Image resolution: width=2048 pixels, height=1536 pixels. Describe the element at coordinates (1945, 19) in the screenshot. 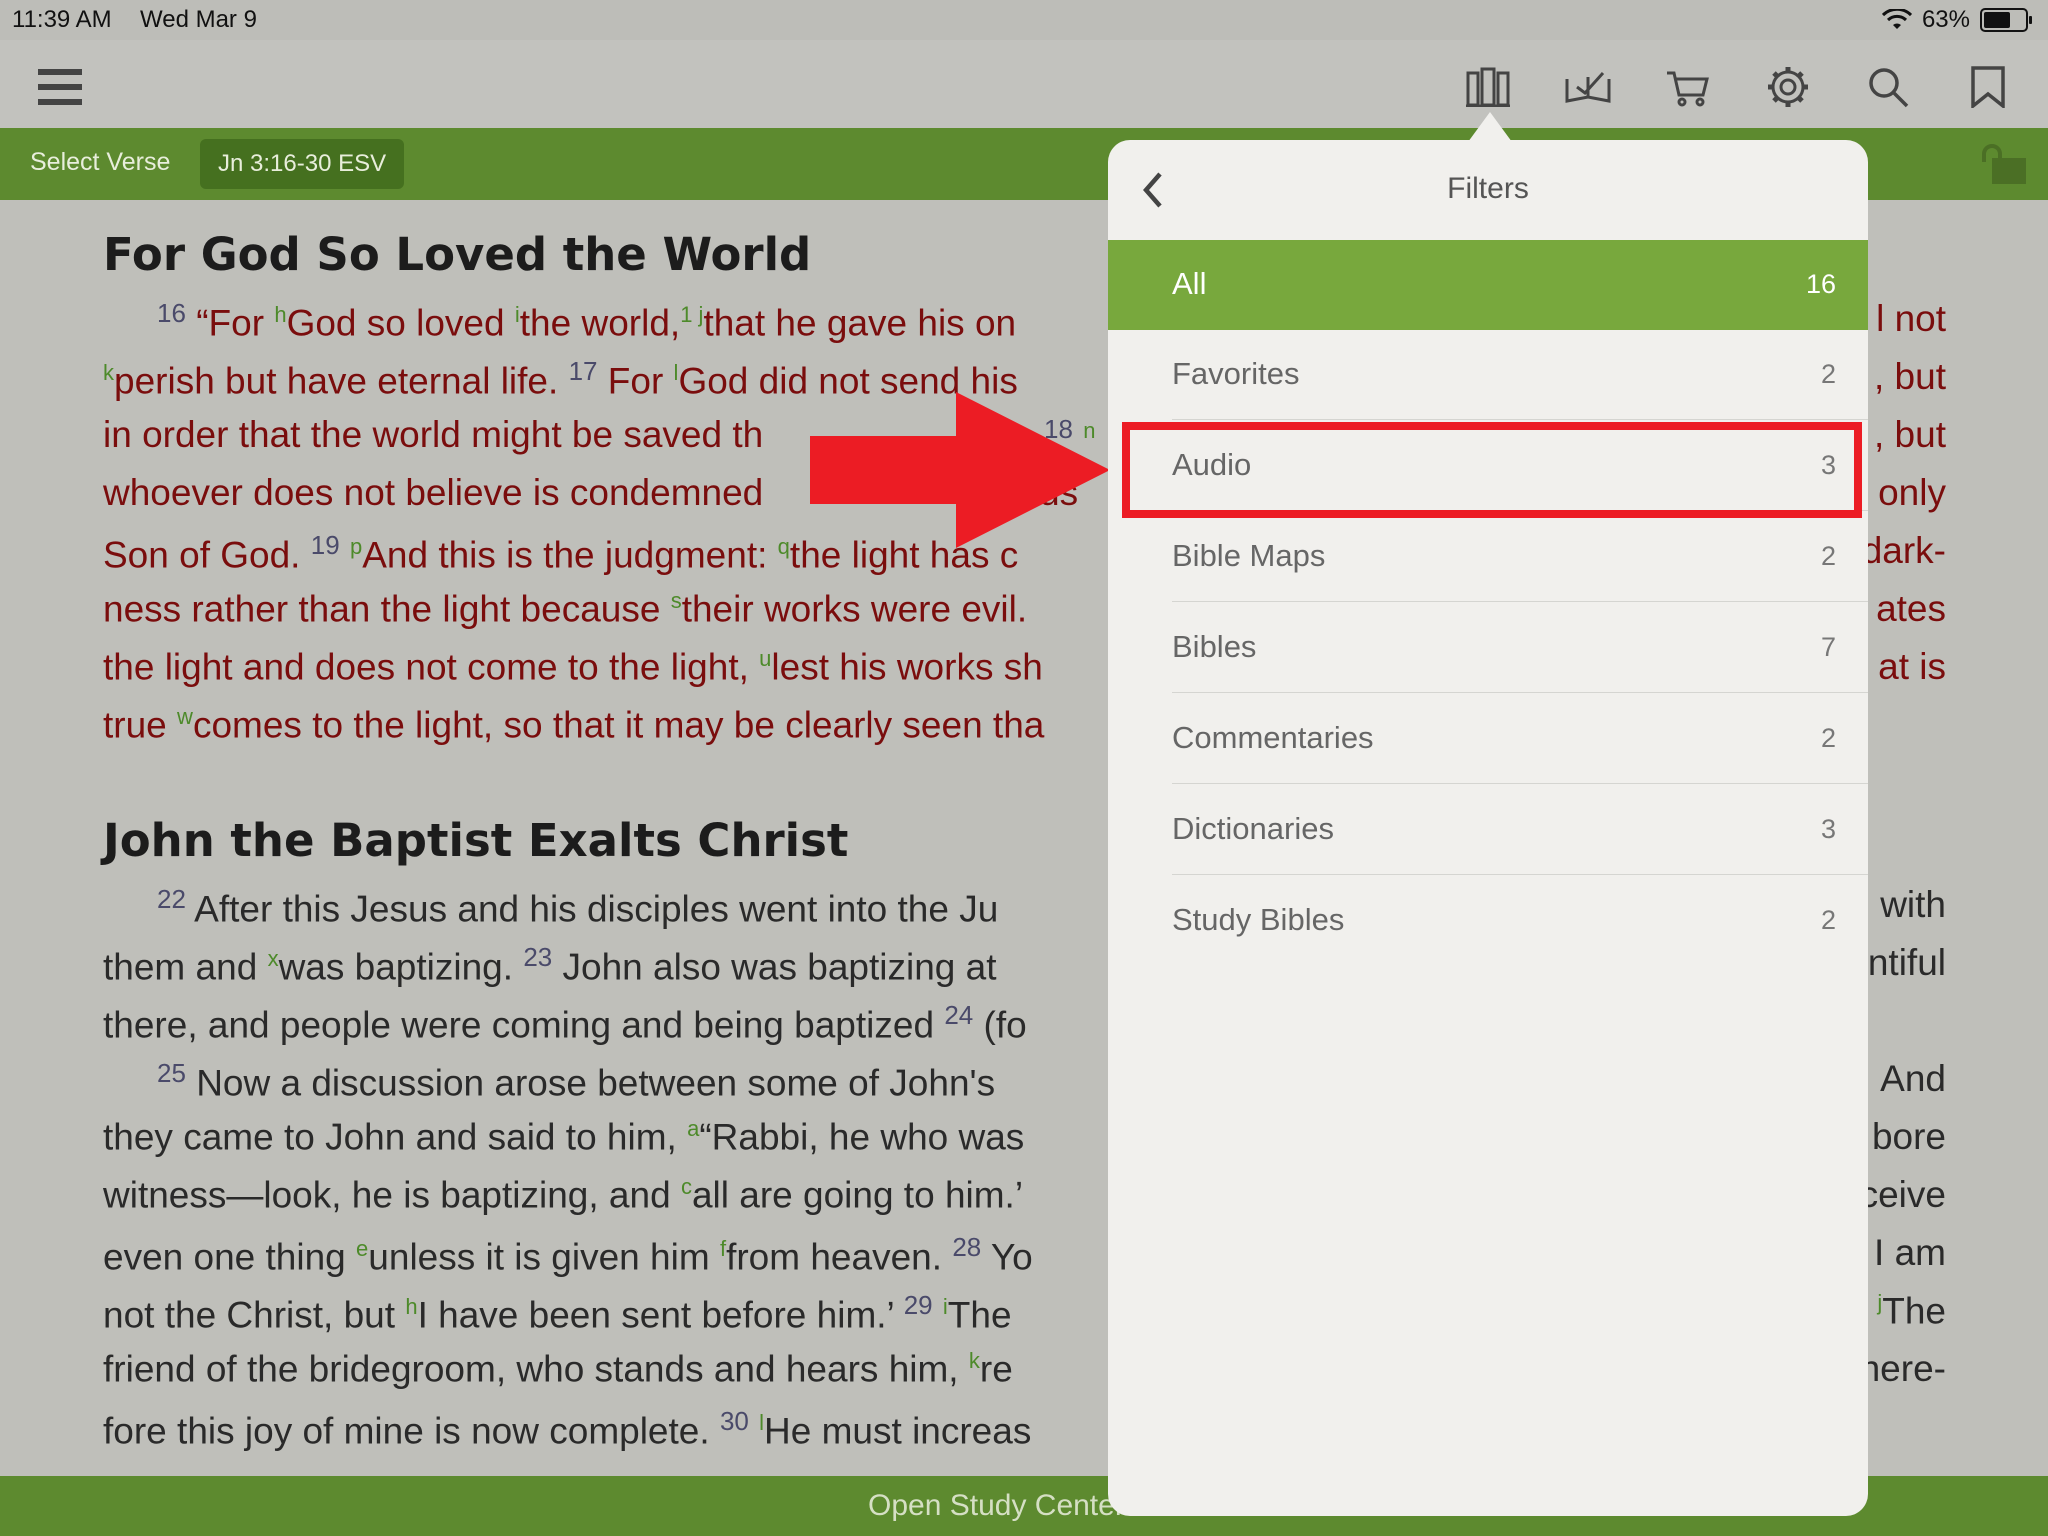

I see `battery-percent: 63%` at that location.